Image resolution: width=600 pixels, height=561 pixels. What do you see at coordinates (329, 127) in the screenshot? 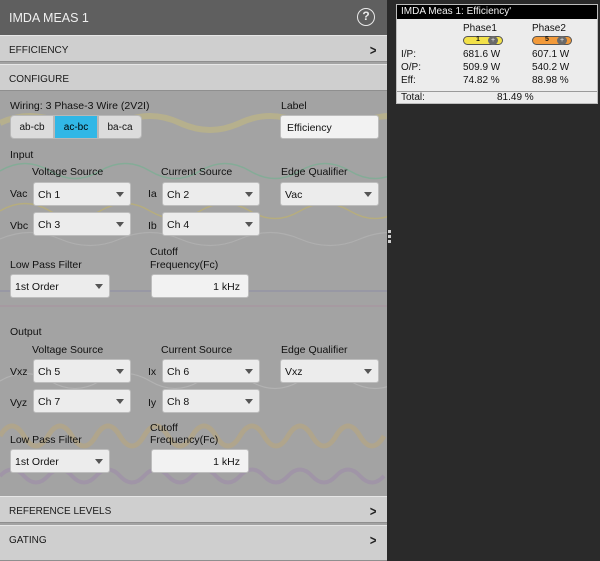
I see `label-input: Efficiency` at bounding box center [329, 127].